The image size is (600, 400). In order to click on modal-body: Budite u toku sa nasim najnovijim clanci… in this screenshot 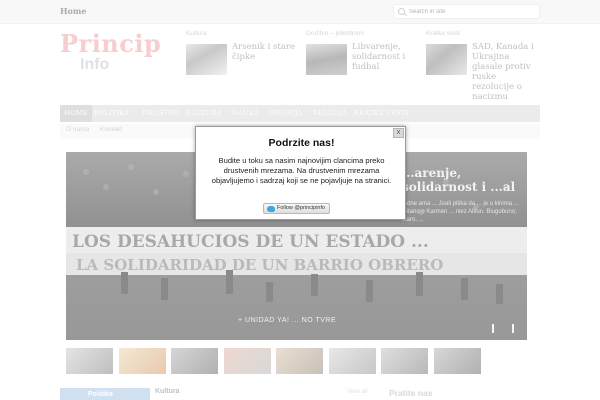, I will do `click(301, 170)`.